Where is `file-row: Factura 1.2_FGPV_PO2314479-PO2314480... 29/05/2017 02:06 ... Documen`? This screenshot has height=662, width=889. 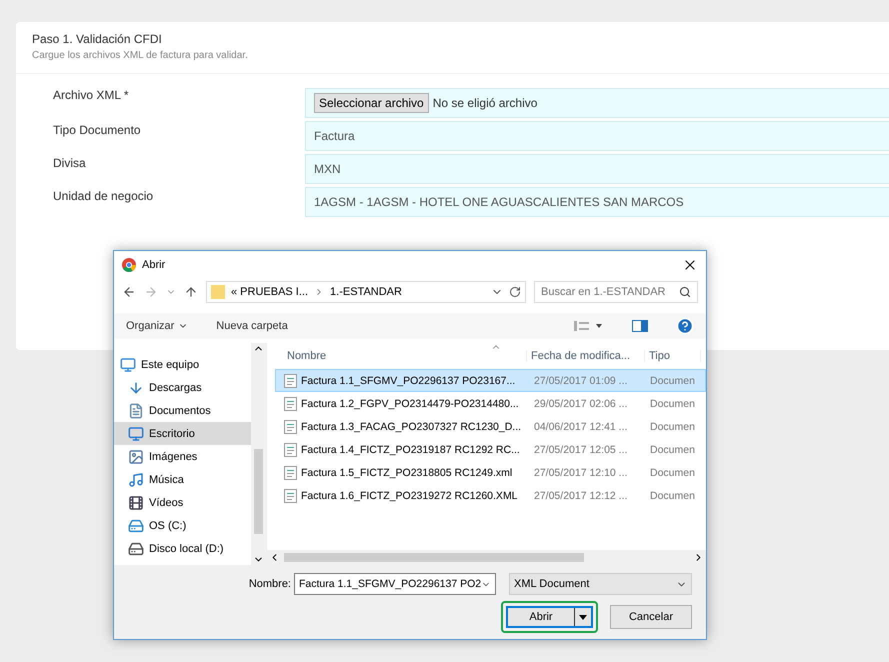
file-row: Factura 1.2_FGPV_PO2314479-PO2314480... 29/05/2017 02:06 ... Documen is located at coordinates (490, 403).